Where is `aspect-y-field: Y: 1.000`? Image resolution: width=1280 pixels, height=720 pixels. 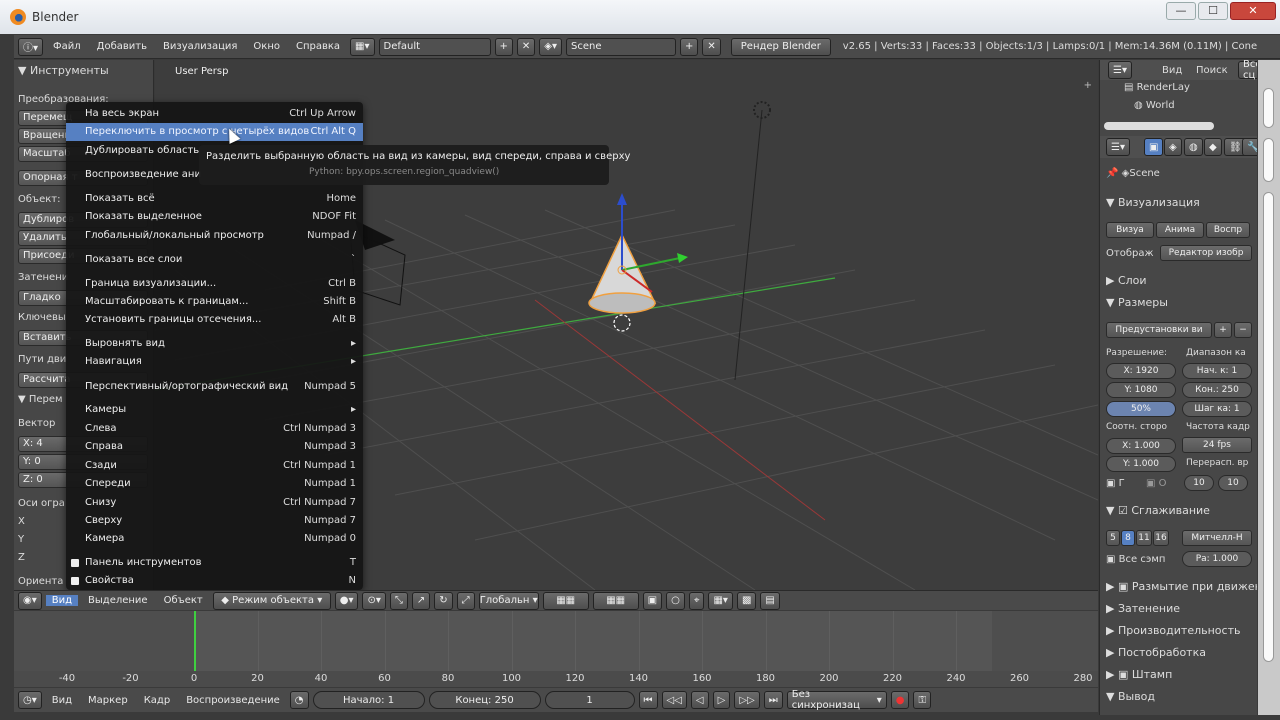
aspect-y-field: Y: 1.000 is located at coordinates (1141, 464).